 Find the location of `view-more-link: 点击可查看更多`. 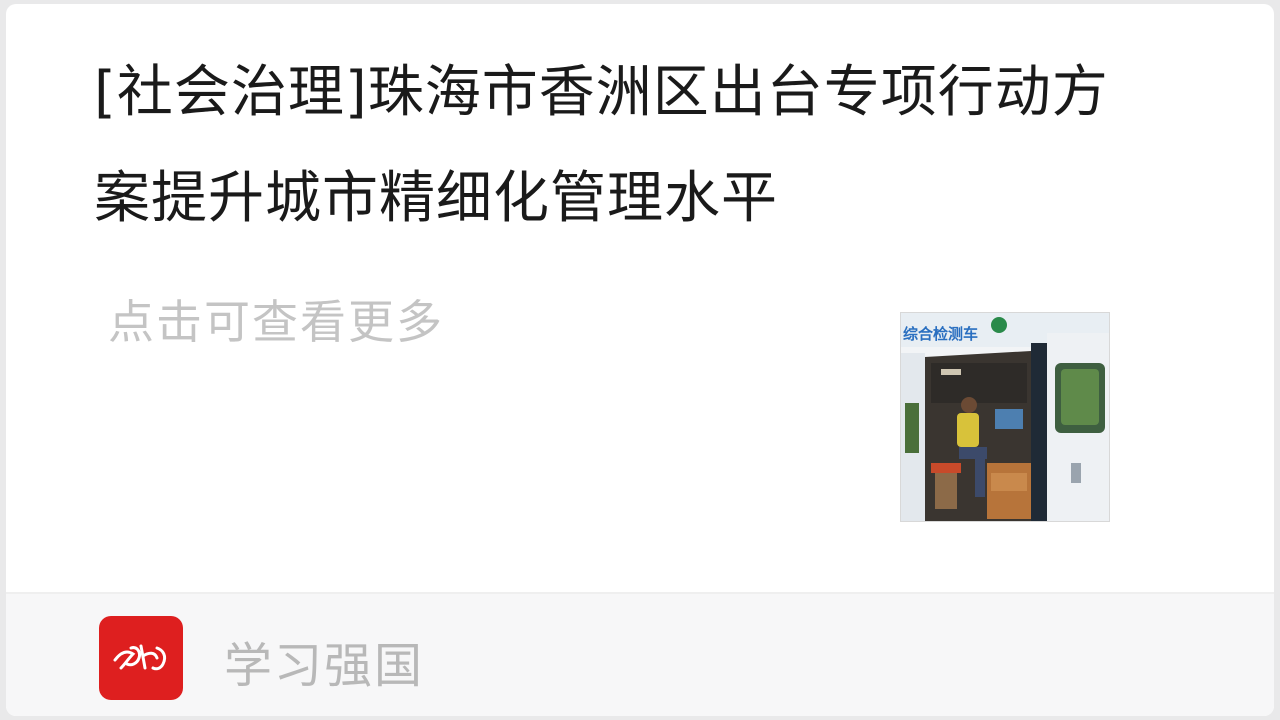

view-more-link: 点击可查看更多 is located at coordinates (276, 319).